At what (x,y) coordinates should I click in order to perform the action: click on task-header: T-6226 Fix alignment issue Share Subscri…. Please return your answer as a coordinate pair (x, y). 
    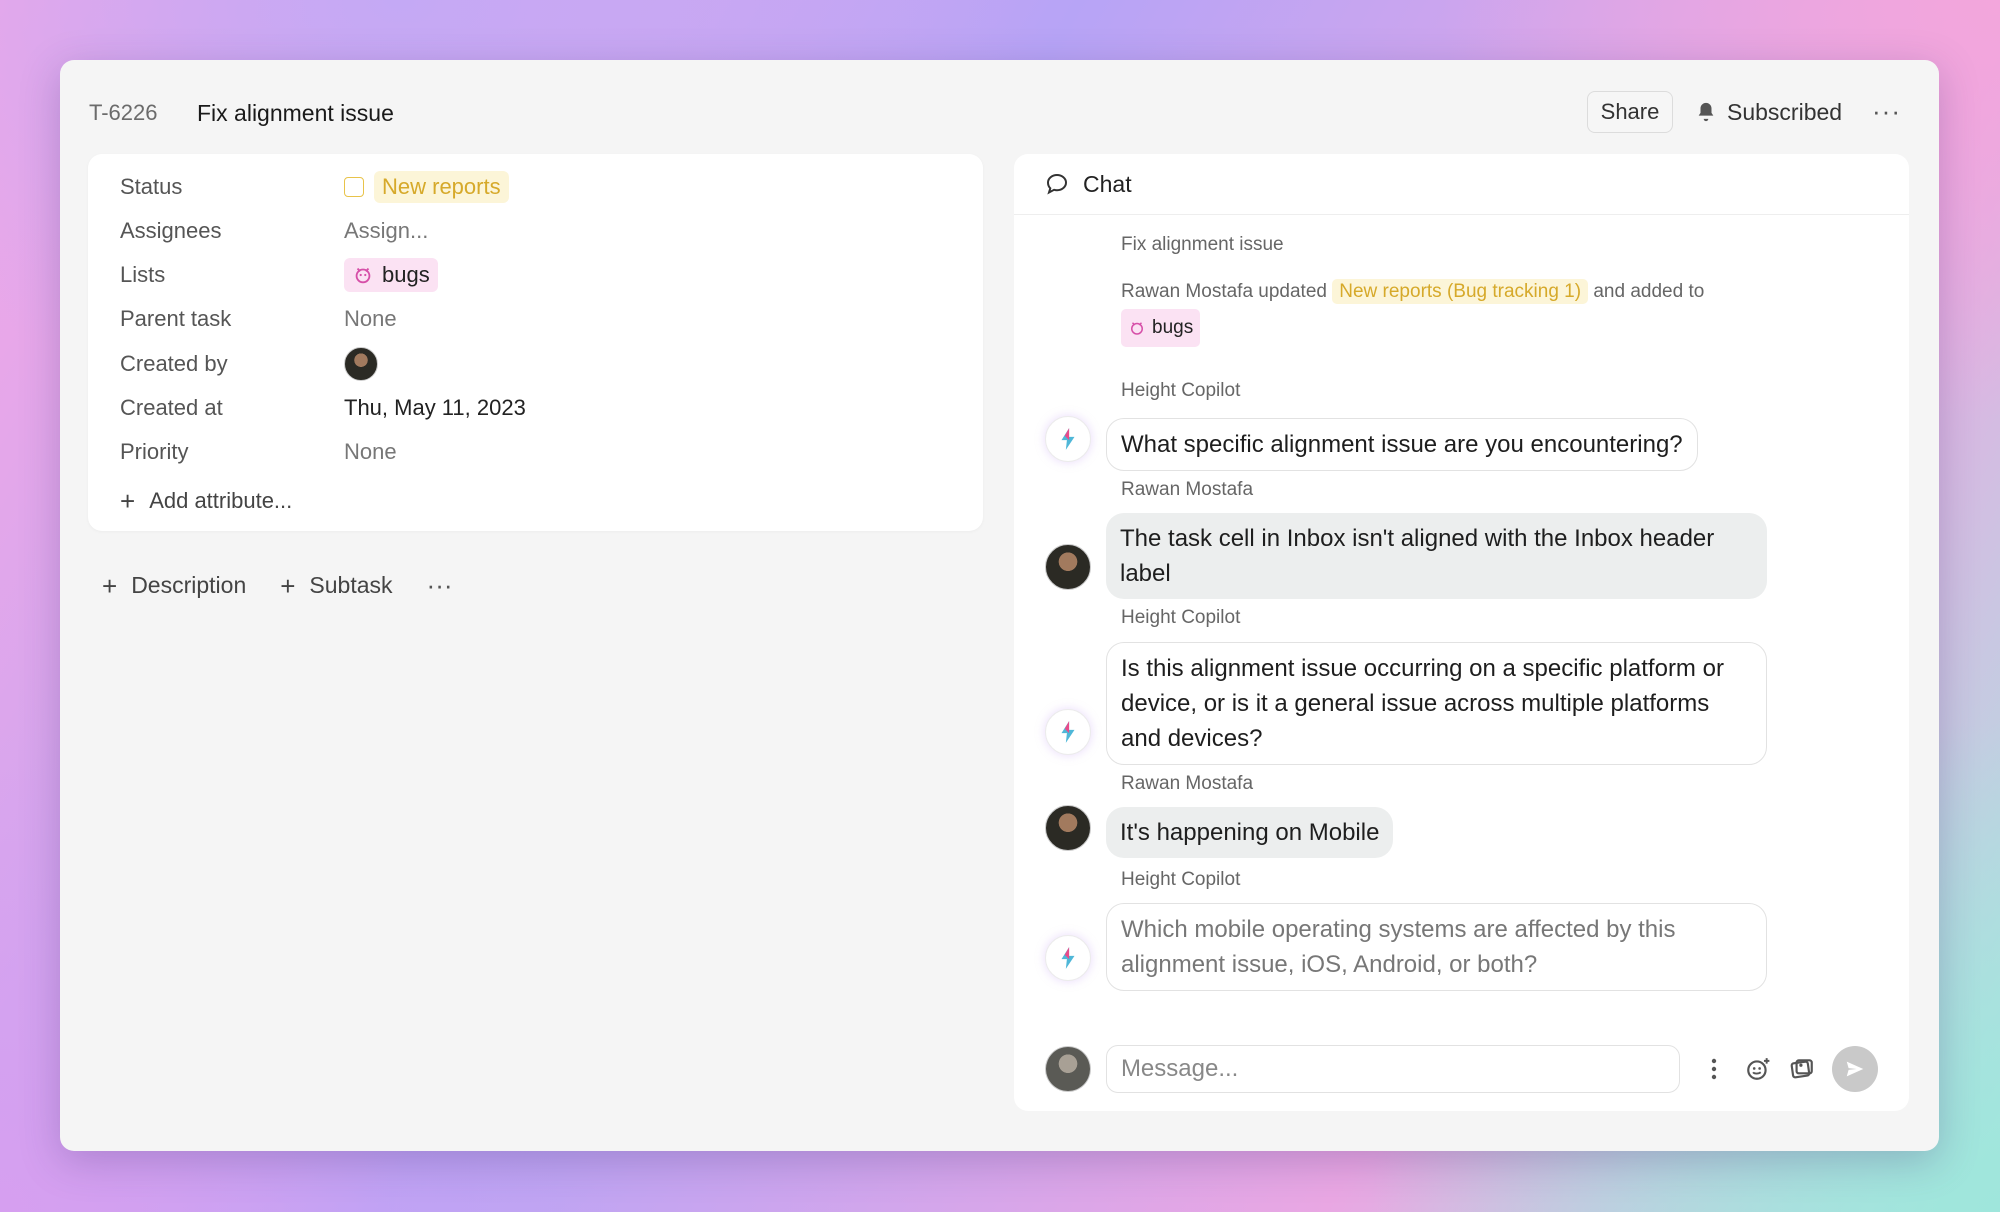
    Looking at the image, I should click on (999, 112).